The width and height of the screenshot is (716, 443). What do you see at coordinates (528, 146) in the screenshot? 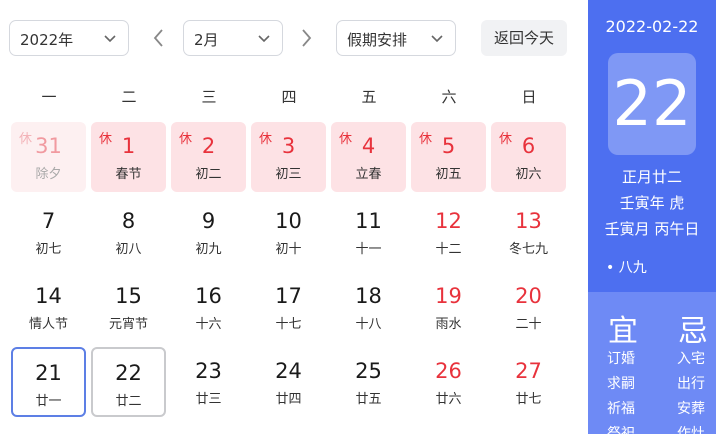
I see `day-number: 6` at bounding box center [528, 146].